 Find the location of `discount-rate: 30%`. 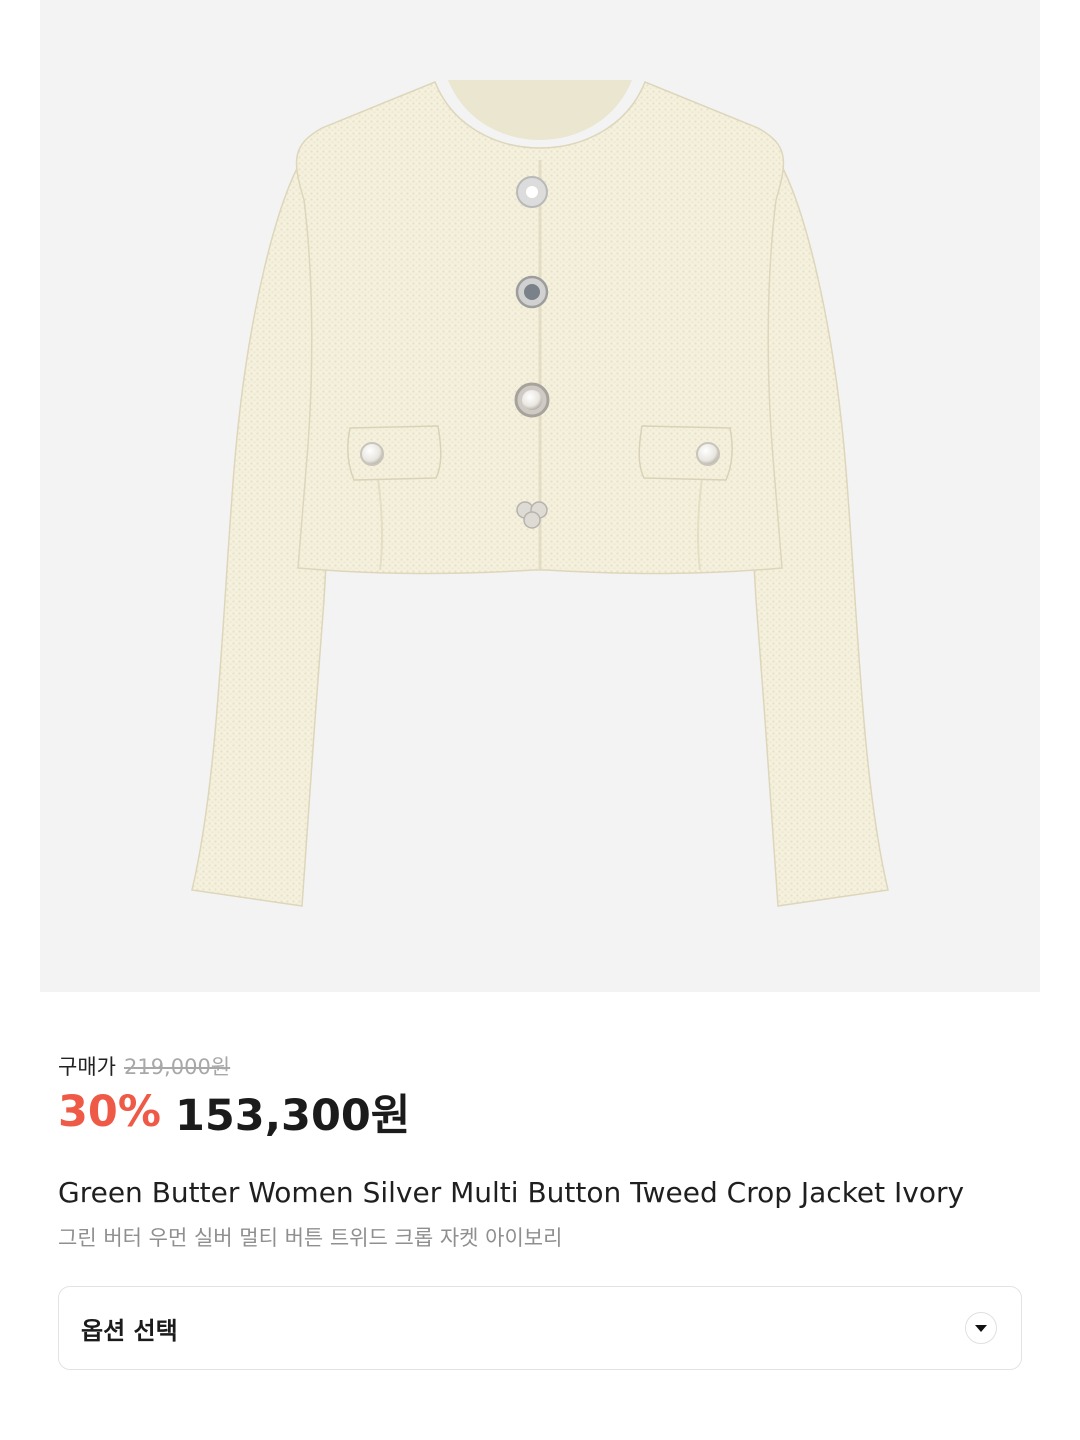

discount-rate: 30% is located at coordinates (109, 1112).